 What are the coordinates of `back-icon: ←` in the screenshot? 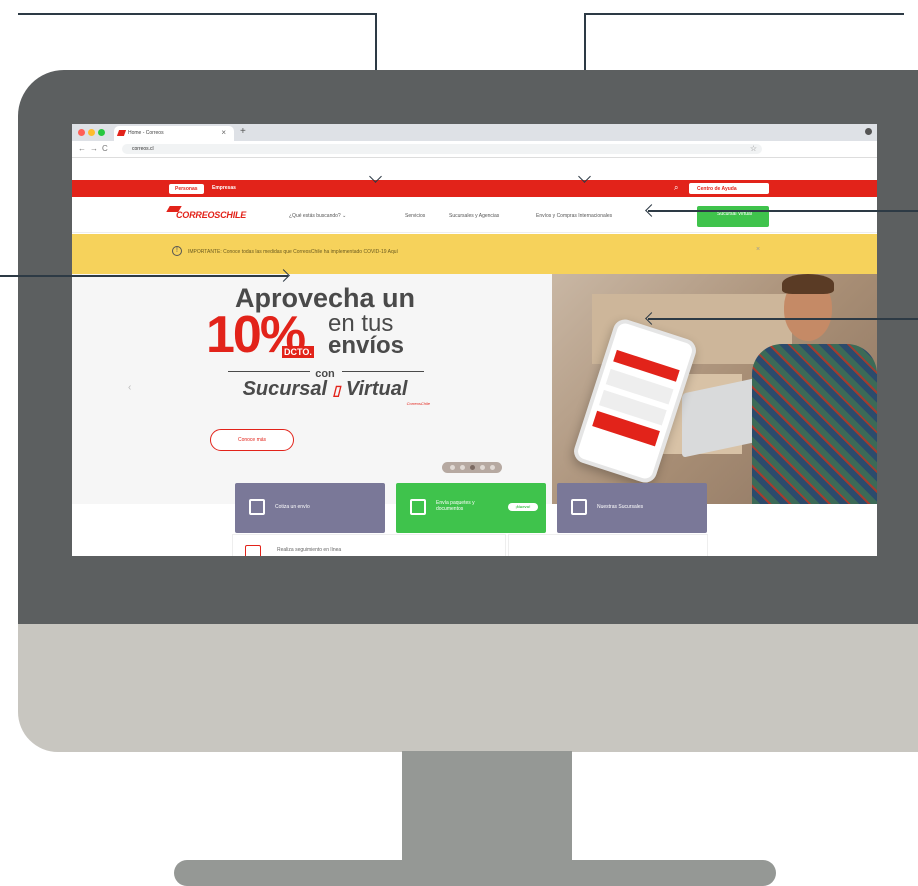 It's located at (82, 148).